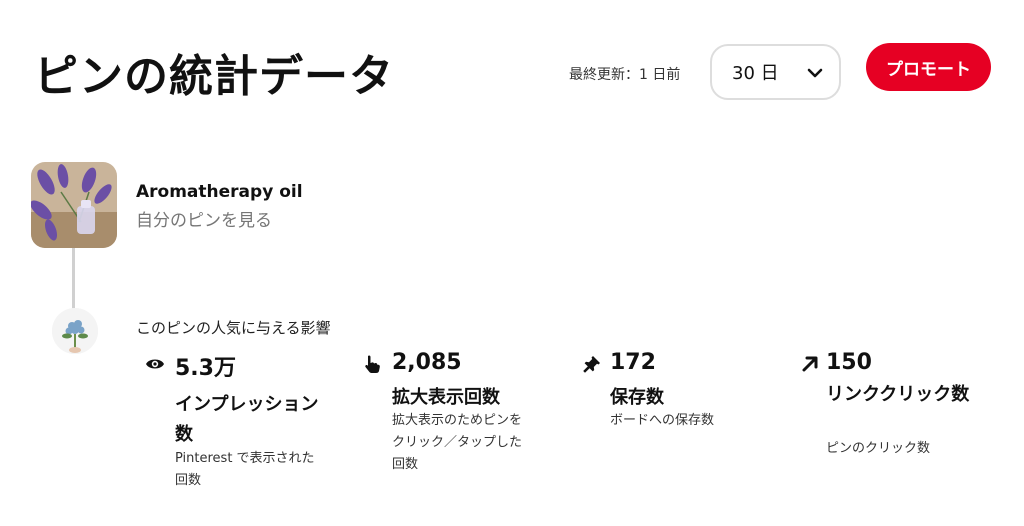  I want to click on pushpin-icon, so click(591, 364).